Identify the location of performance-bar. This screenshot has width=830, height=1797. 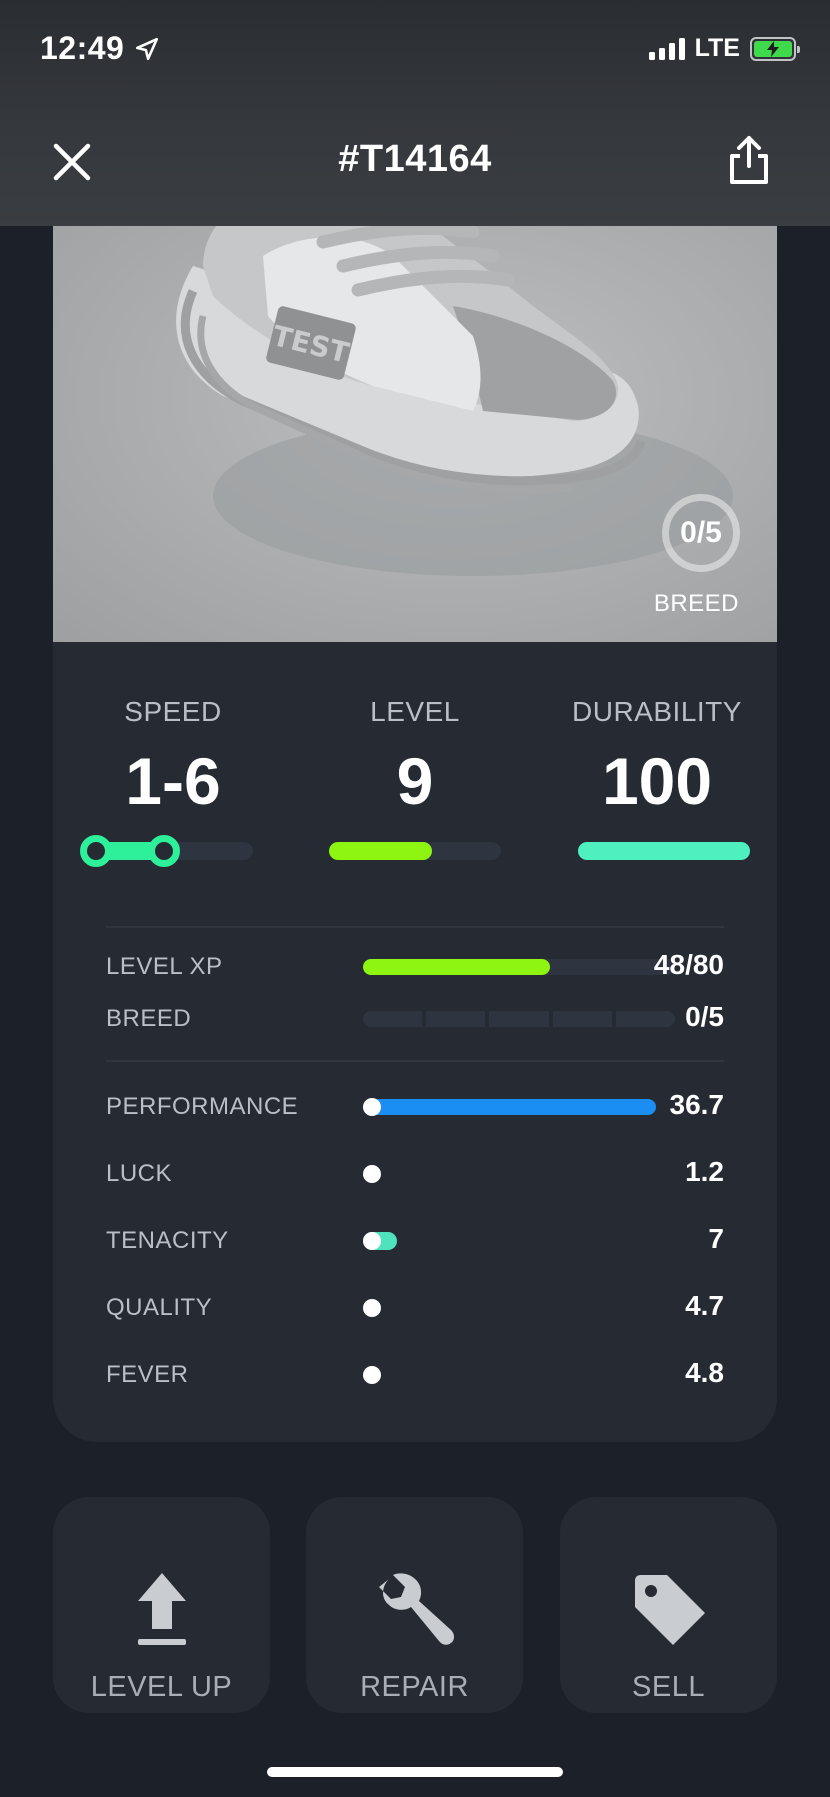
(509, 1107).